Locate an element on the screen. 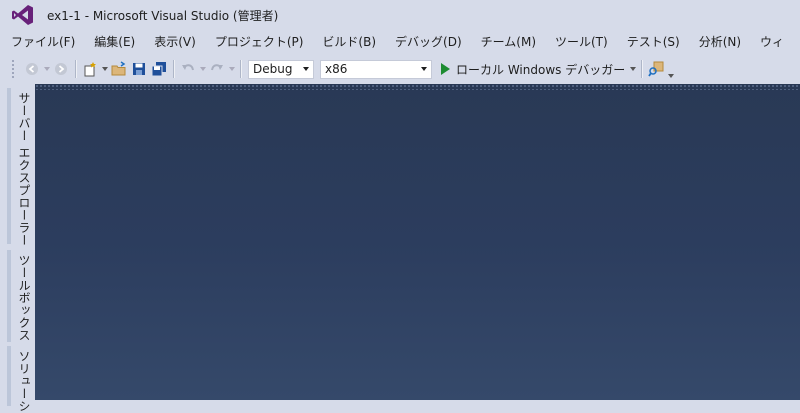 The height and width of the screenshot is (413, 800). find-in-files-icon is located at coordinates (656, 69).